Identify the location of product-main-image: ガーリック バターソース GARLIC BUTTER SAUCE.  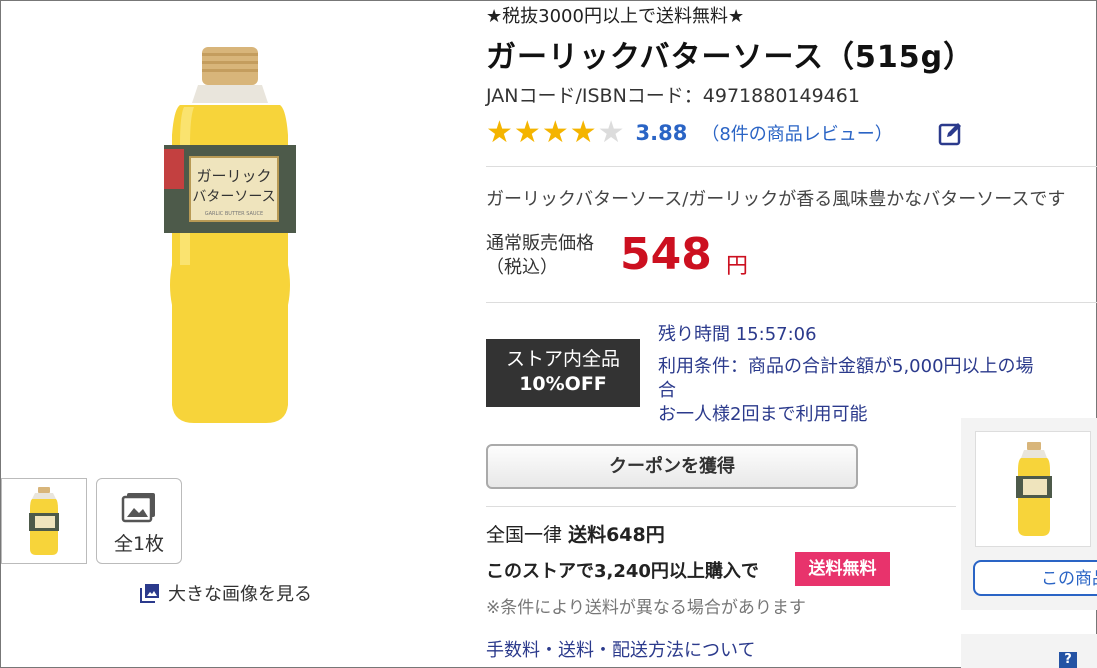
(230, 235).